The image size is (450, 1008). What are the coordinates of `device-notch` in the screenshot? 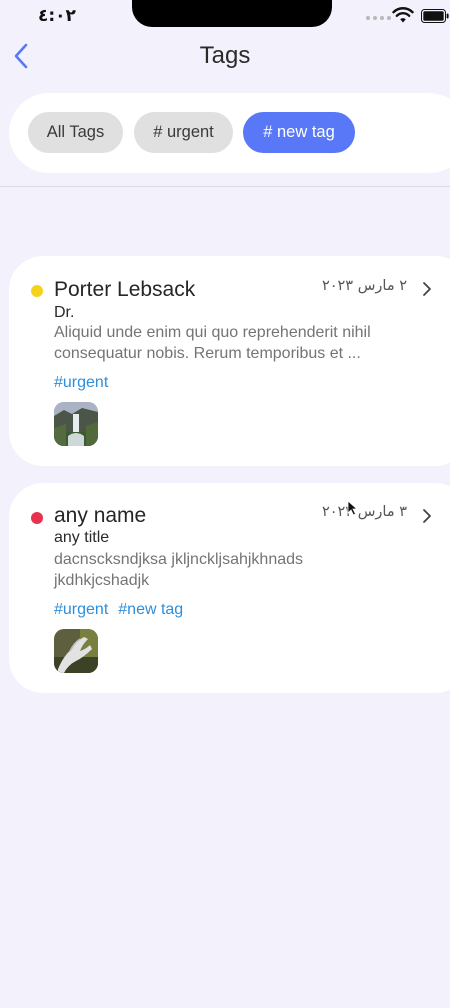 It's located at (232, 13).